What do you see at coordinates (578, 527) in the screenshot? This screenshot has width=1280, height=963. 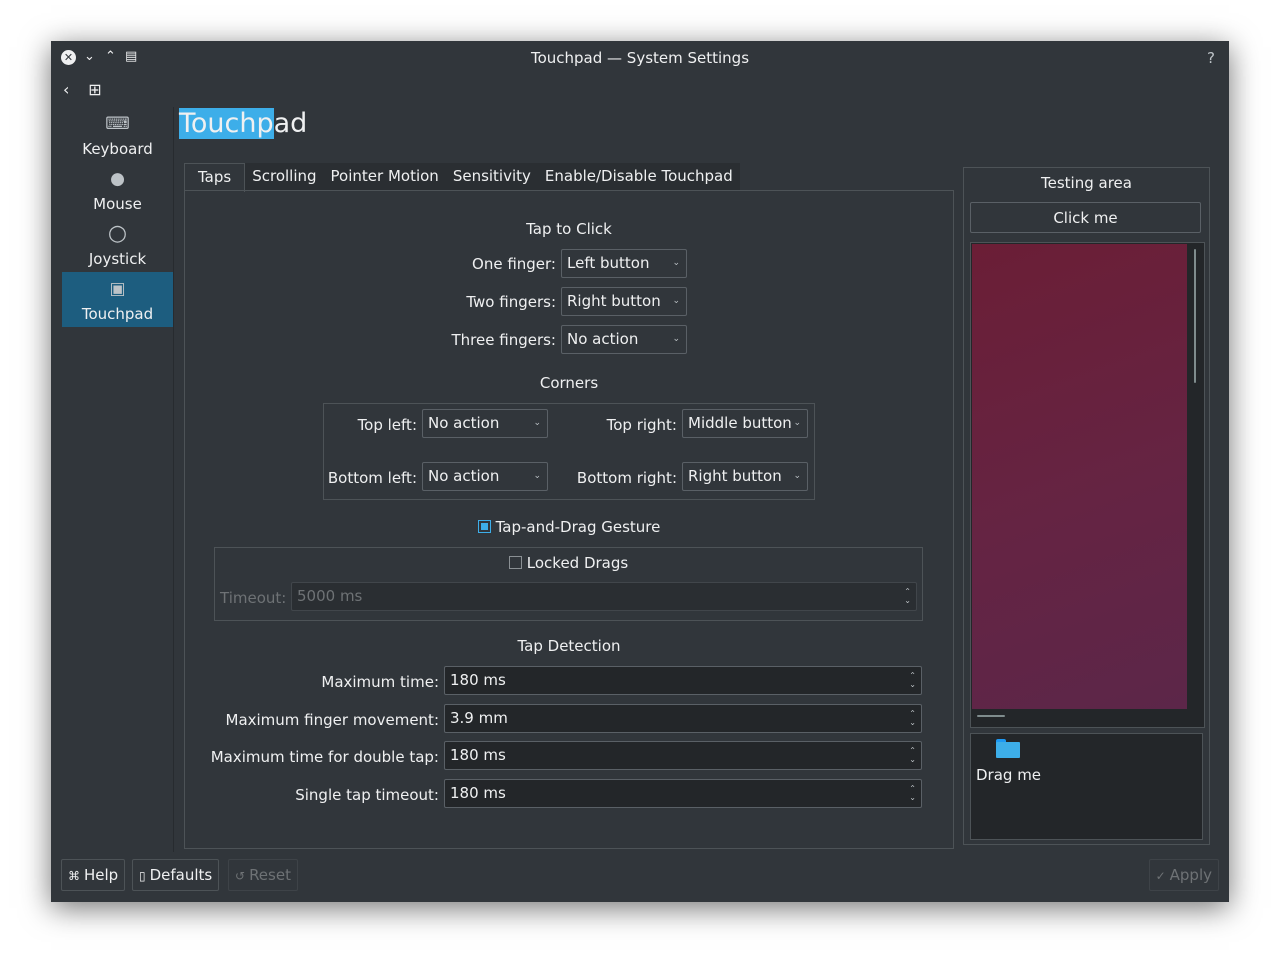 I see `tap-and-drag-label: Tap-and-Drag Gesture` at bounding box center [578, 527].